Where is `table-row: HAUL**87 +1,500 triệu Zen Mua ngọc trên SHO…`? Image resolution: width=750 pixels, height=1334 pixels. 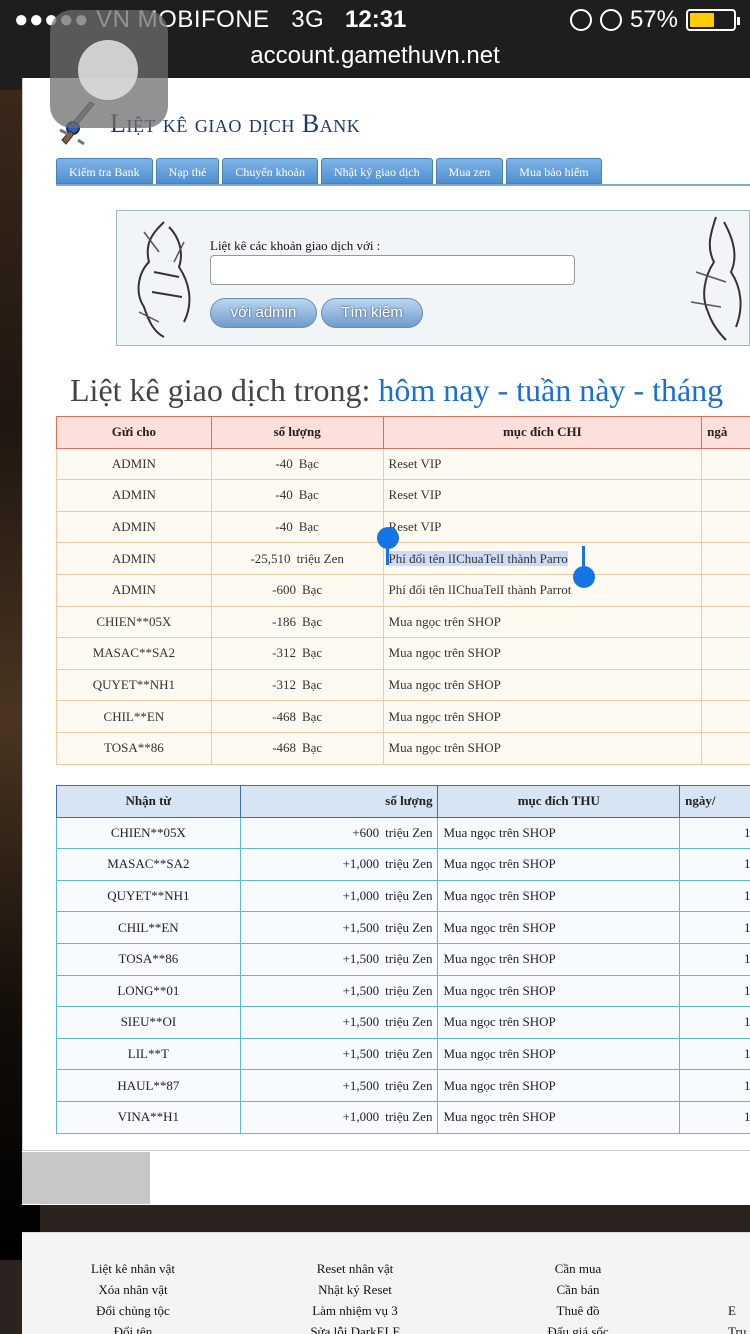 table-row: HAUL**87 +1,500 triệu Zen Mua ngọc trên SHO… is located at coordinates (403, 1085).